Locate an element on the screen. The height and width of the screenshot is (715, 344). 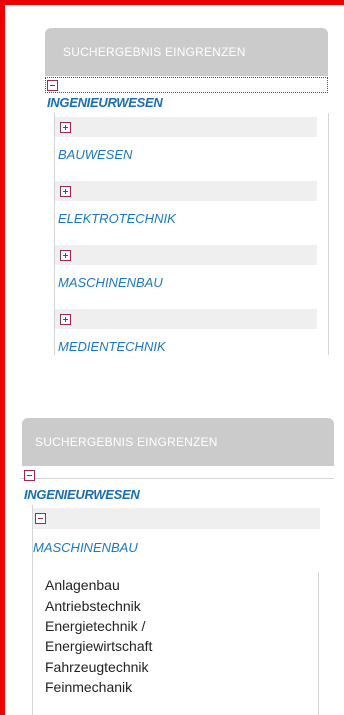
subcategory-link: Fahrzeugtechnik is located at coordinates (97, 667).